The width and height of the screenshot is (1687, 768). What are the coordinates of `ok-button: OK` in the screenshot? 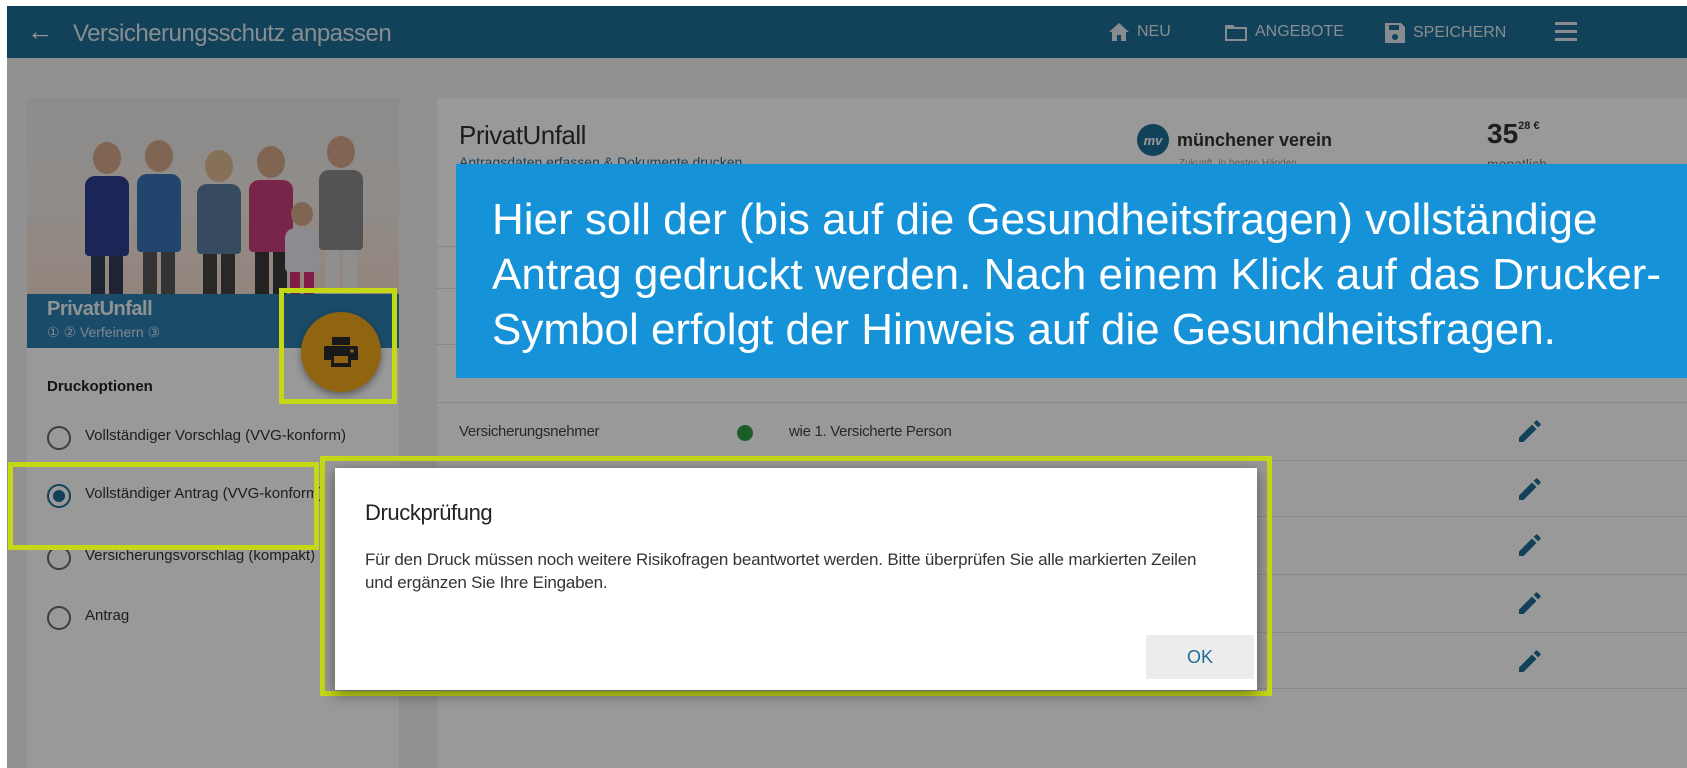 It's located at (1200, 657).